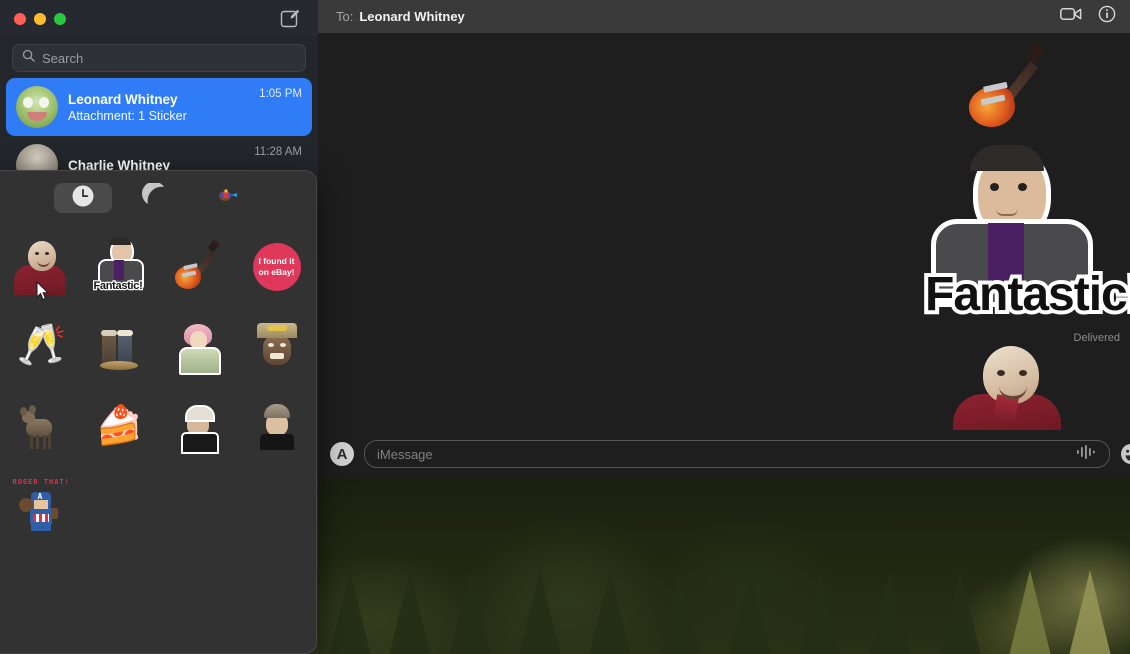 The width and height of the screenshot is (1130, 654). What do you see at coordinates (737, 454) in the screenshot?
I see `imessage-input: iMessage` at bounding box center [737, 454].